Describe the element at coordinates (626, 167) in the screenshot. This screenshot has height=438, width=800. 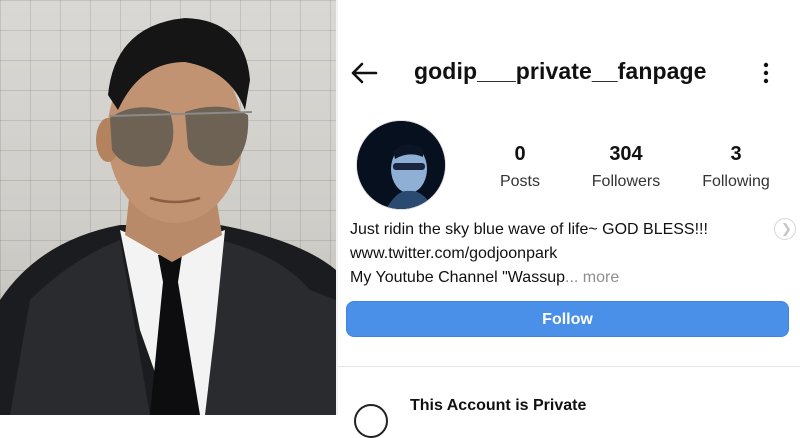
I see `stat-followers: 304 Followers` at that location.